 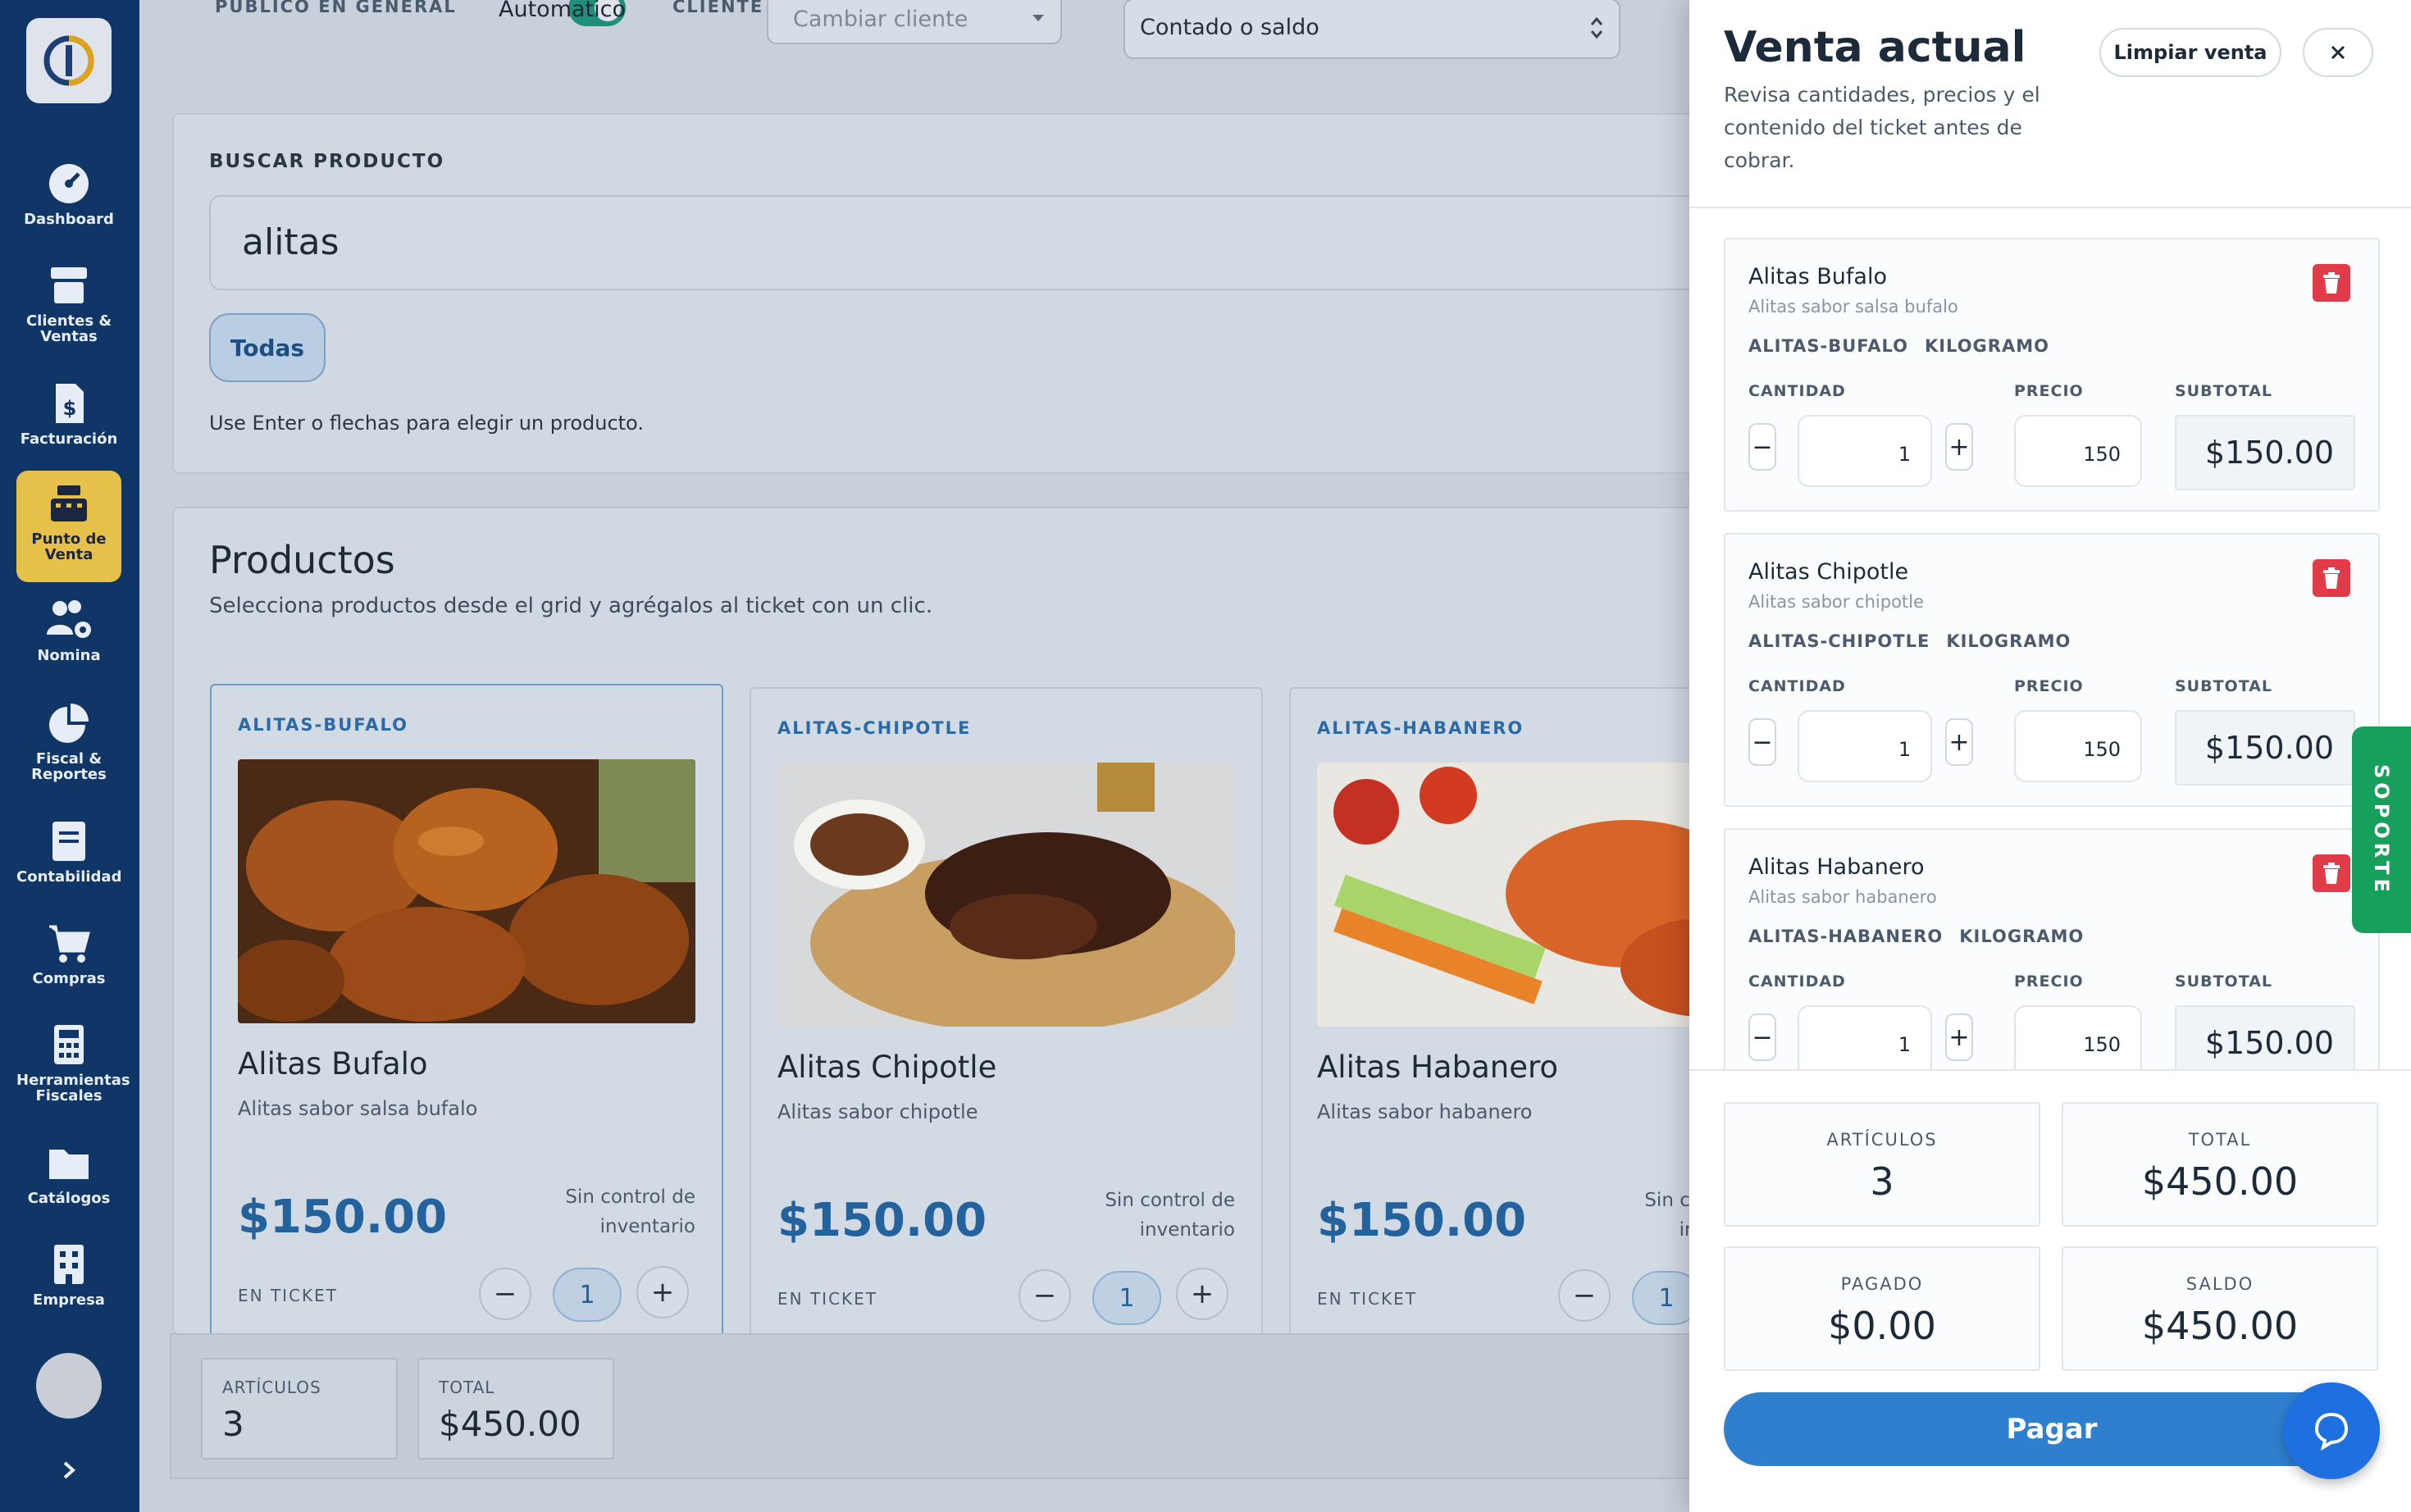 I want to click on item-unit: KILOGRAMO, so click(x=2008, y=641).